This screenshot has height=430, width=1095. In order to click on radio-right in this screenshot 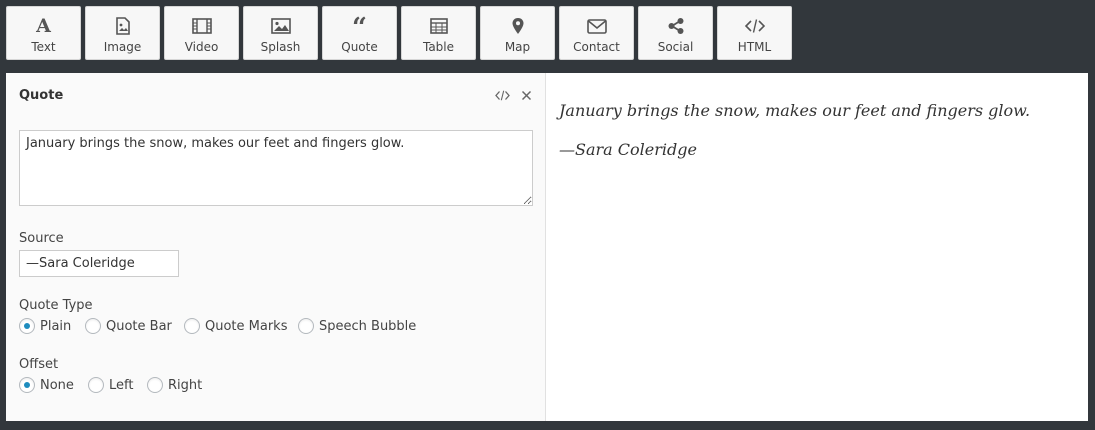, I will do `click(155, 385)`.